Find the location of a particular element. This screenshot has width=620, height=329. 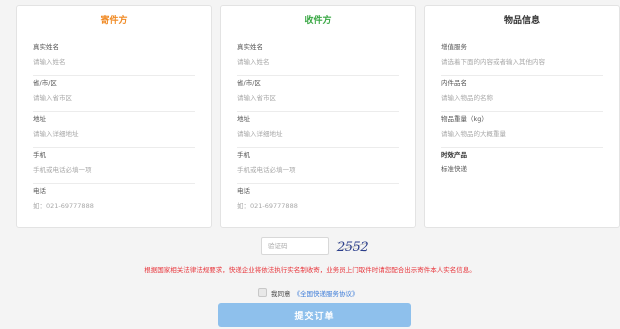

sender-title: 寄件方 is located at coordinates (114, 21).